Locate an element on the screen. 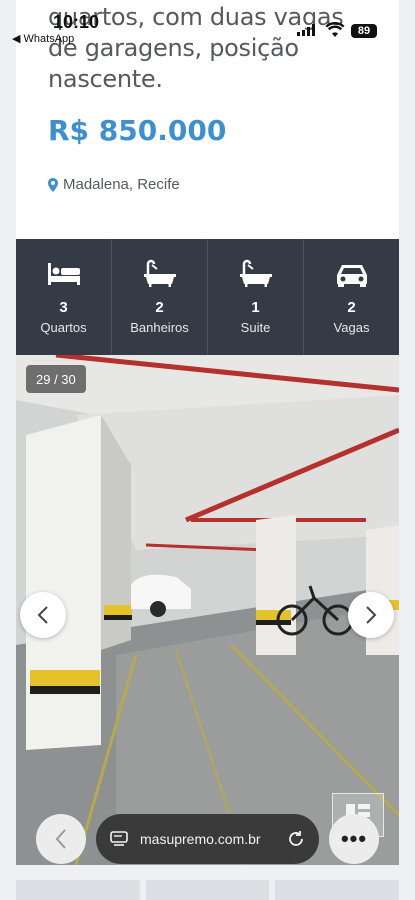 The image size is (415, 900). thumbnail-strip is located at coordinates (208, 890).